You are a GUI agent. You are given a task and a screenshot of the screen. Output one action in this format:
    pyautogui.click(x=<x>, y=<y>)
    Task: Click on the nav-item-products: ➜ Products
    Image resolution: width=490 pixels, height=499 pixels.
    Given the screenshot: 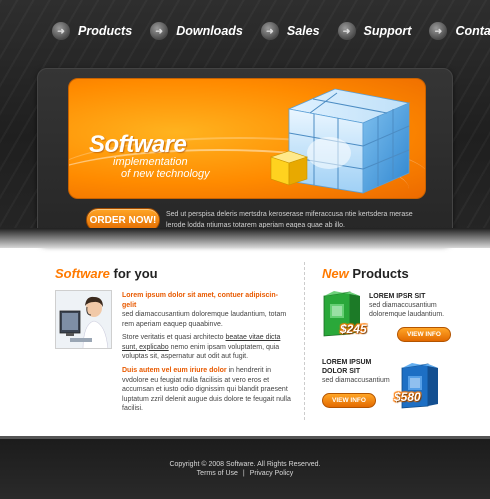 What is the action you would take?
    pyautogui.click(x=92, y=31)
    